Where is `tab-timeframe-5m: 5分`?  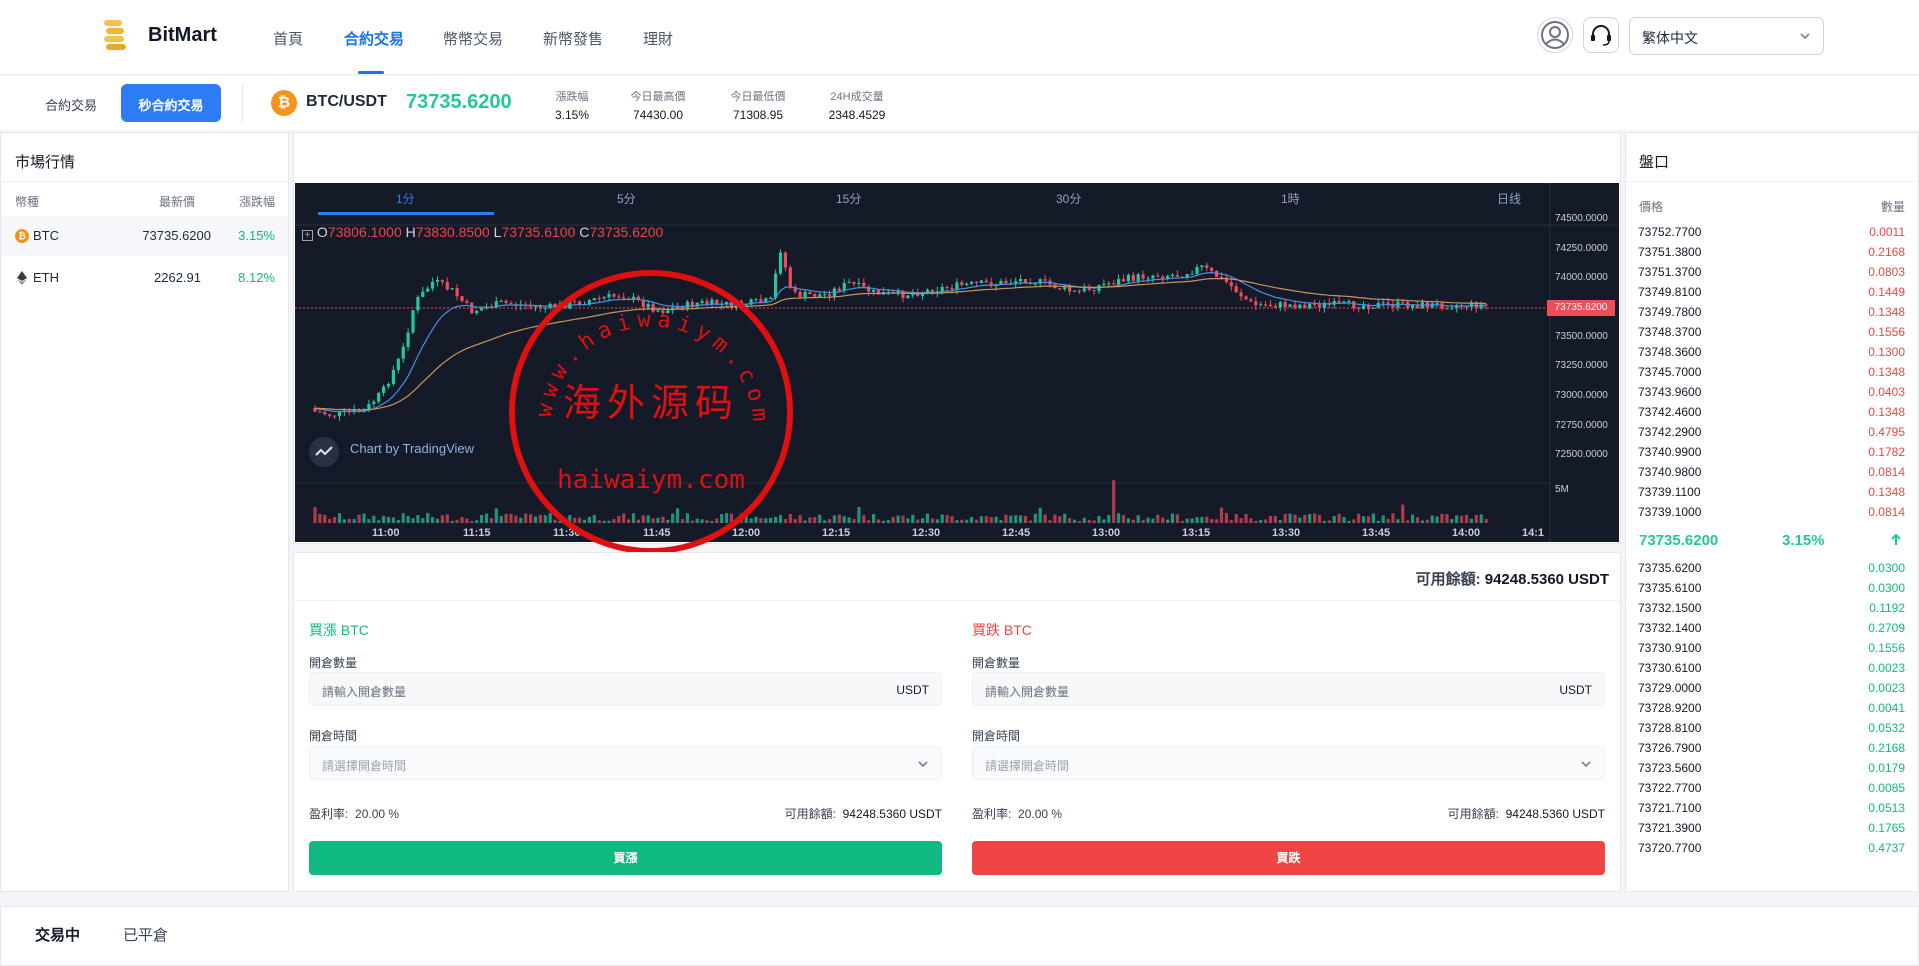 tab-timeframe-5m: 5分 is located at coordinates (626, 198).